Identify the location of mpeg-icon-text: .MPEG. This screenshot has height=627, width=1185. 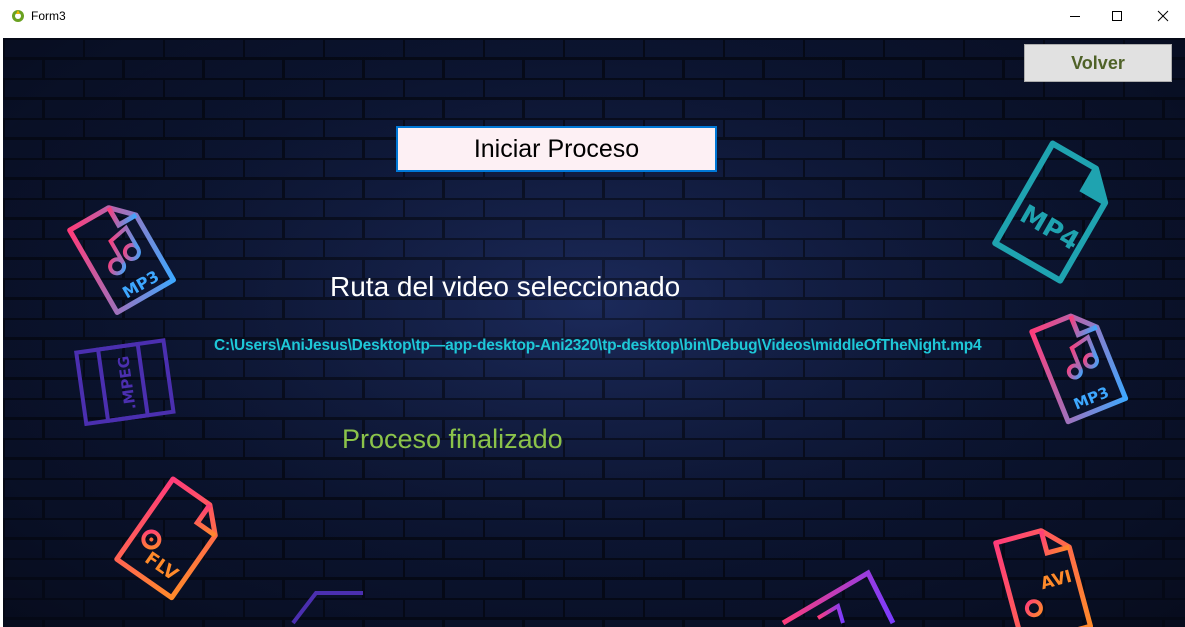
(126, 383).